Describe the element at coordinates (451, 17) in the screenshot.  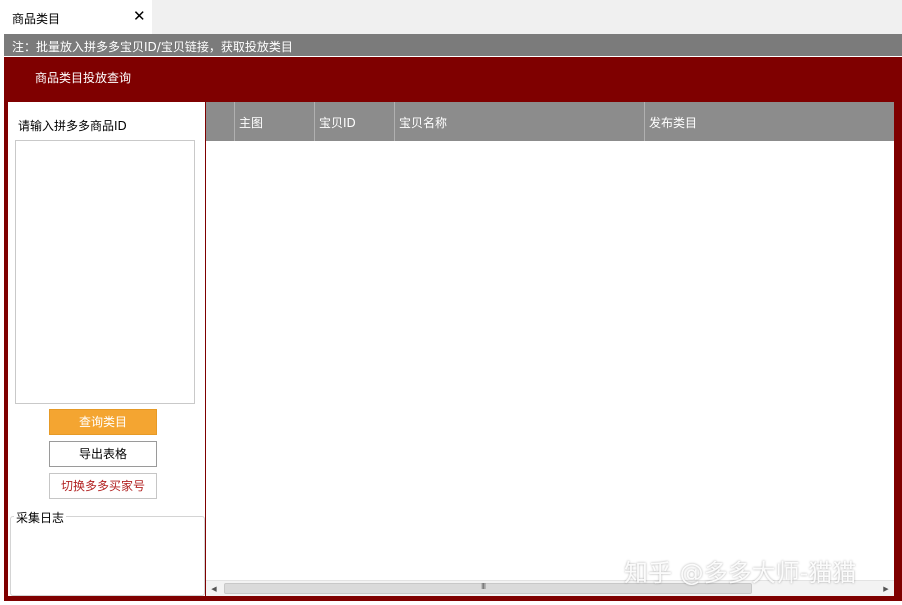
I see `tab-bar: 商品类目 ✕` at that location.